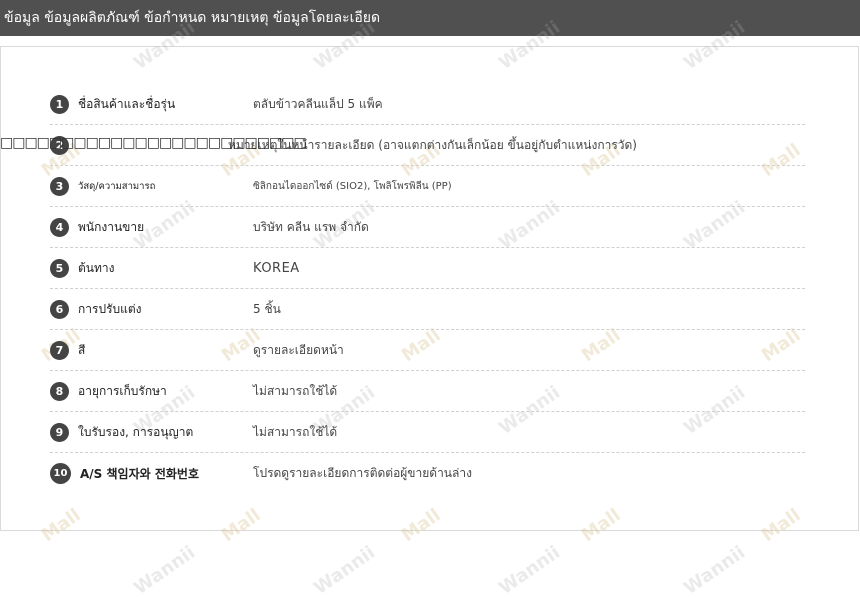 The height and width of the screenshot is (599, 860). I want to click on spec-value: KOREA, so click(276, 268).